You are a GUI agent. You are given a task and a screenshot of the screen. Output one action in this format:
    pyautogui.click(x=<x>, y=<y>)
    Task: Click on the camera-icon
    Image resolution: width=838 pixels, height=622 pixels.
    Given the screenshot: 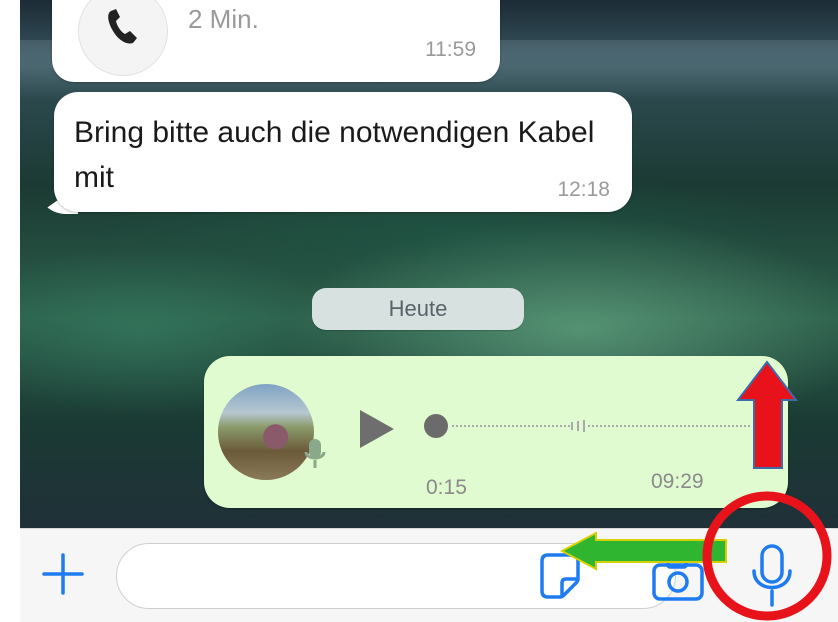 What is the action you would take?
    pyautogui.click(x=678, y=579)
    